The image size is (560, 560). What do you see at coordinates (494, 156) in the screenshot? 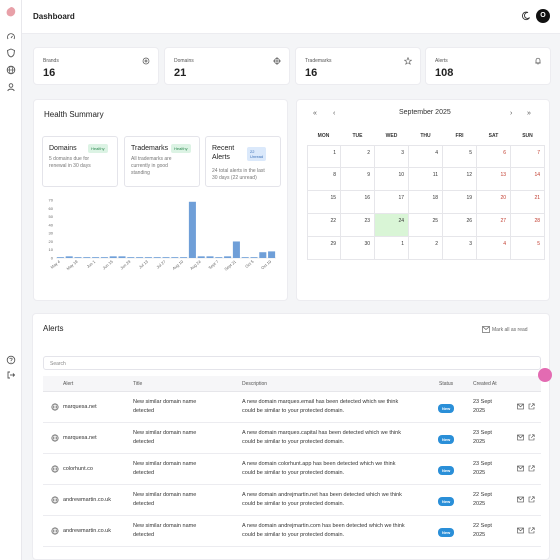
I see `calendar-day: 6` at bounding box center [494, 156].